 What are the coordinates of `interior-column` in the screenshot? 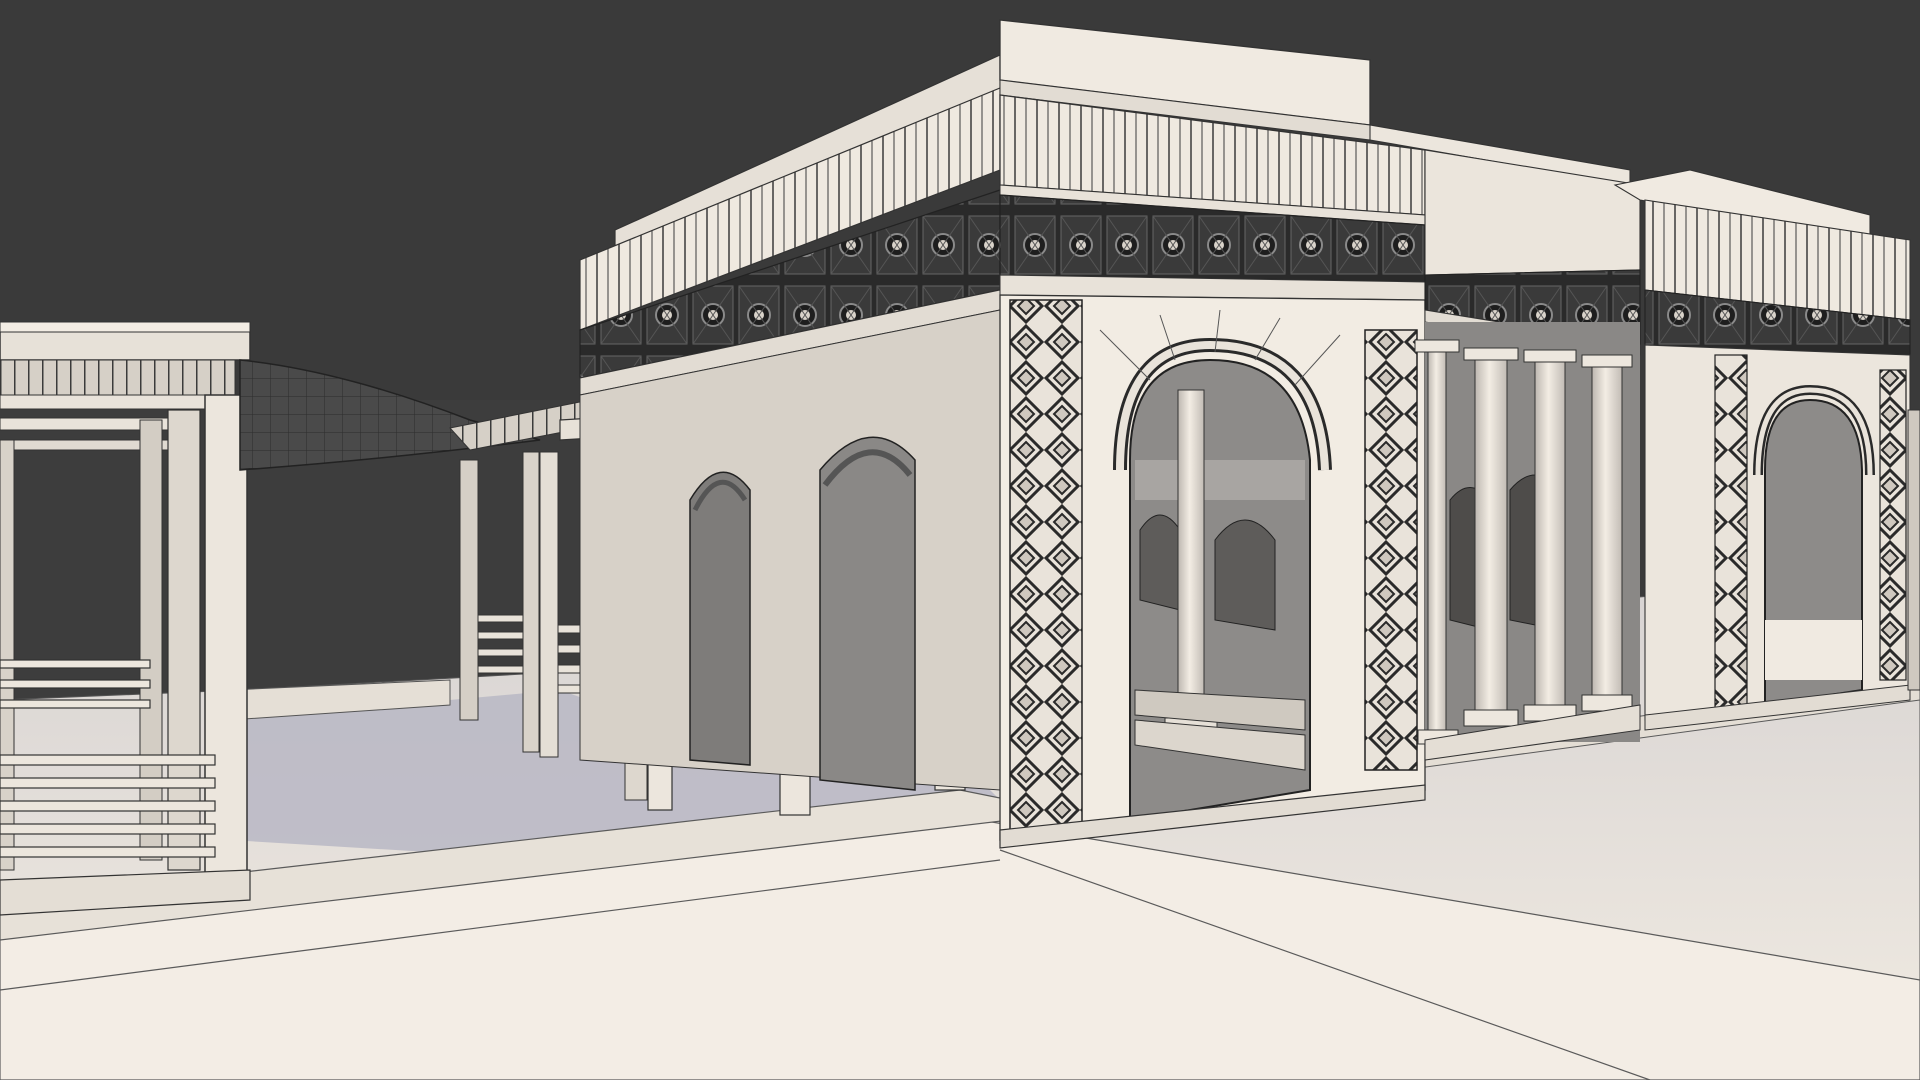 It's located at (1191, 555).